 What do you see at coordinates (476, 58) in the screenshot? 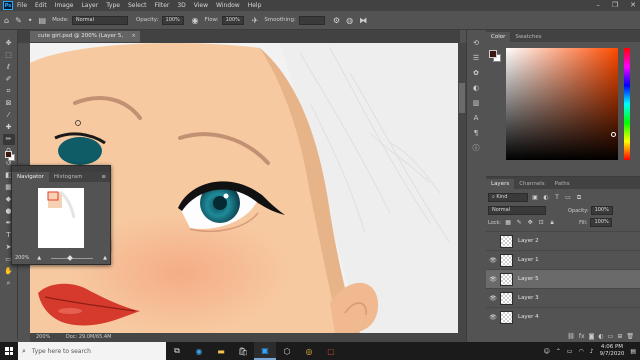
I see `properties-icon: ☰` at bounding box center [476, 58].